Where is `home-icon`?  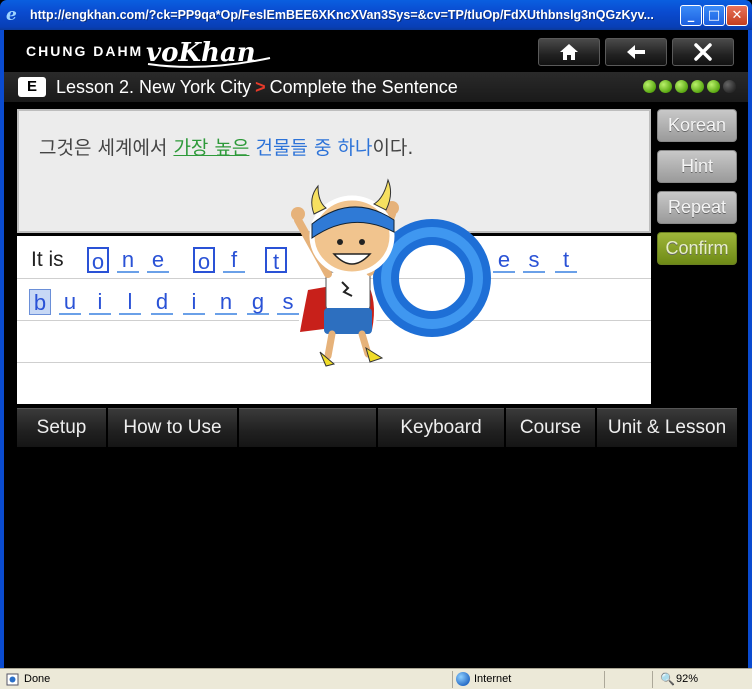
home-icon is located at coordinates (569, 52).